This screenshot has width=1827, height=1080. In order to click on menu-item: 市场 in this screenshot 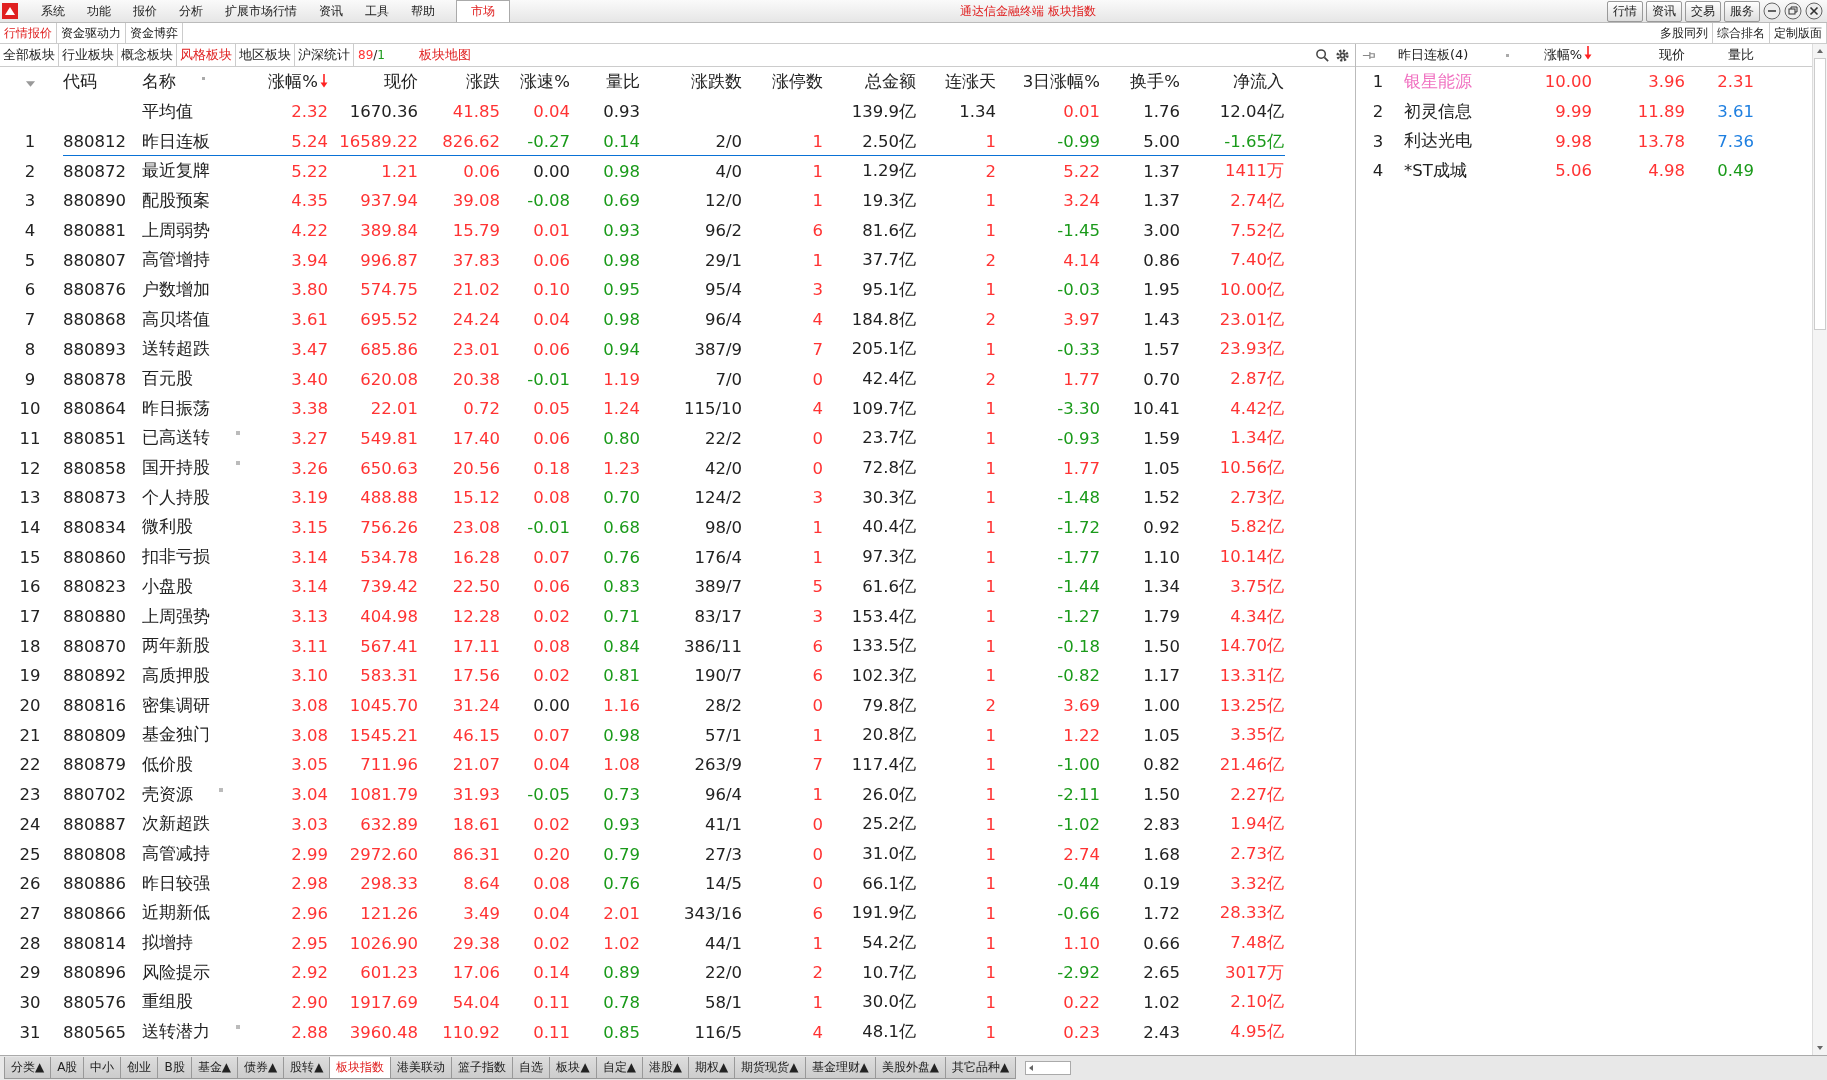, I will do `click(483, 11)`.